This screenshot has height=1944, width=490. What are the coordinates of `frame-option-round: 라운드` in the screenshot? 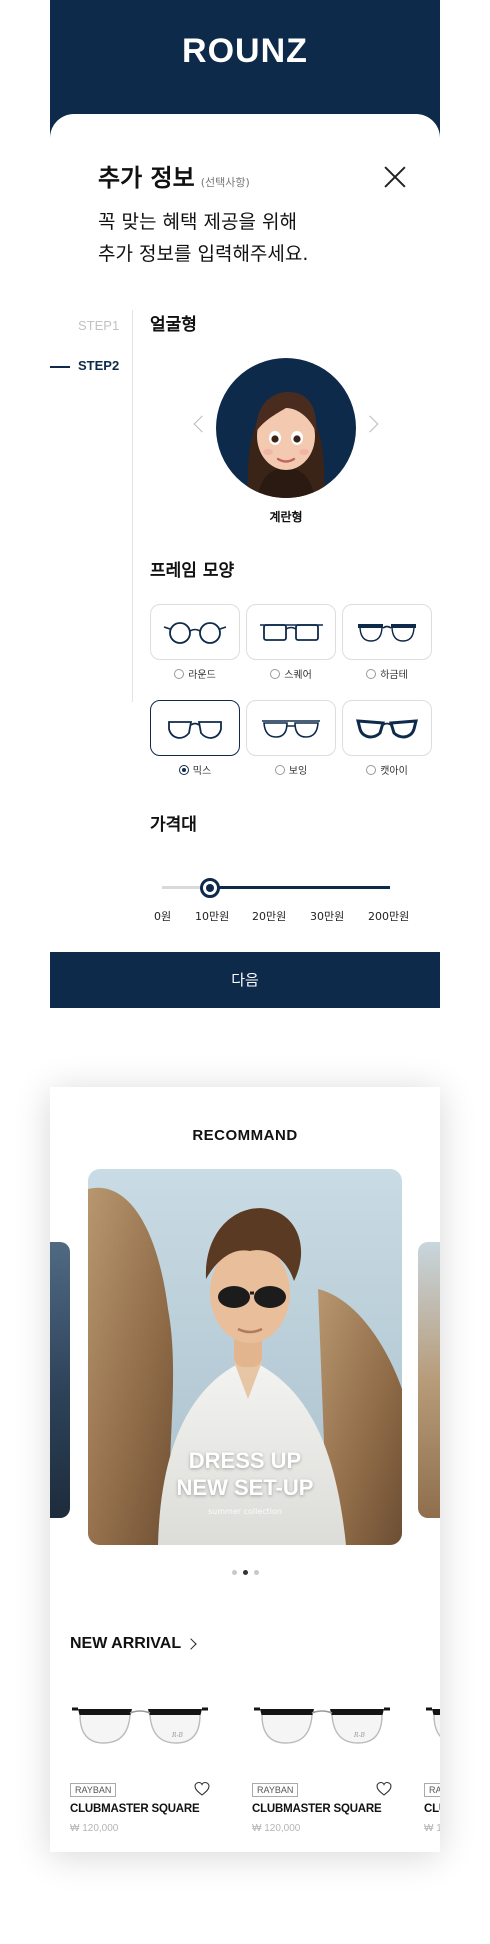 It's located at (195, 642).